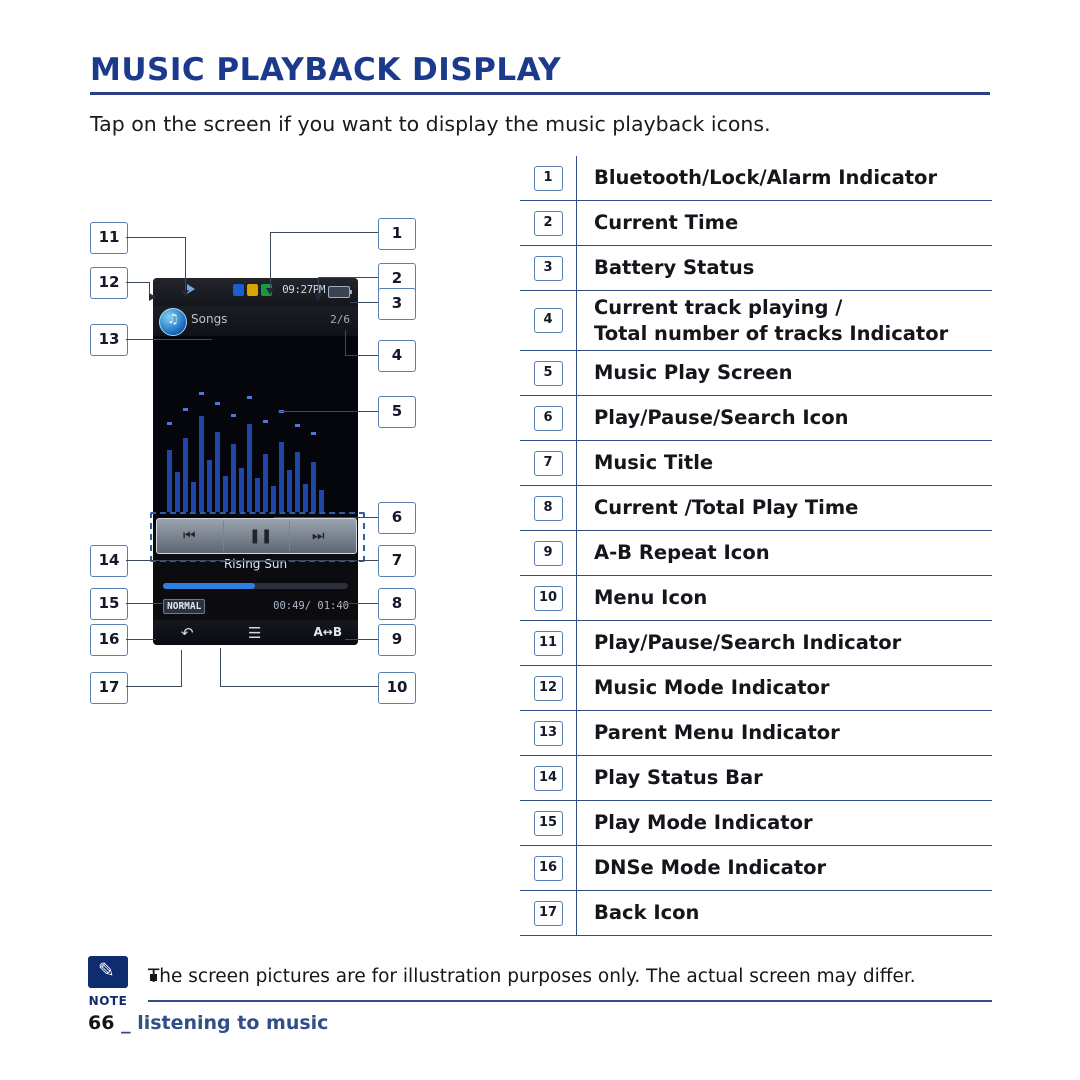 The height and width of the screenshot is (1080, 1080). What do you see at coordinates (185, 293) in the screenshot?
I see `leader-11-arrow` at bounding box center [185, 293].